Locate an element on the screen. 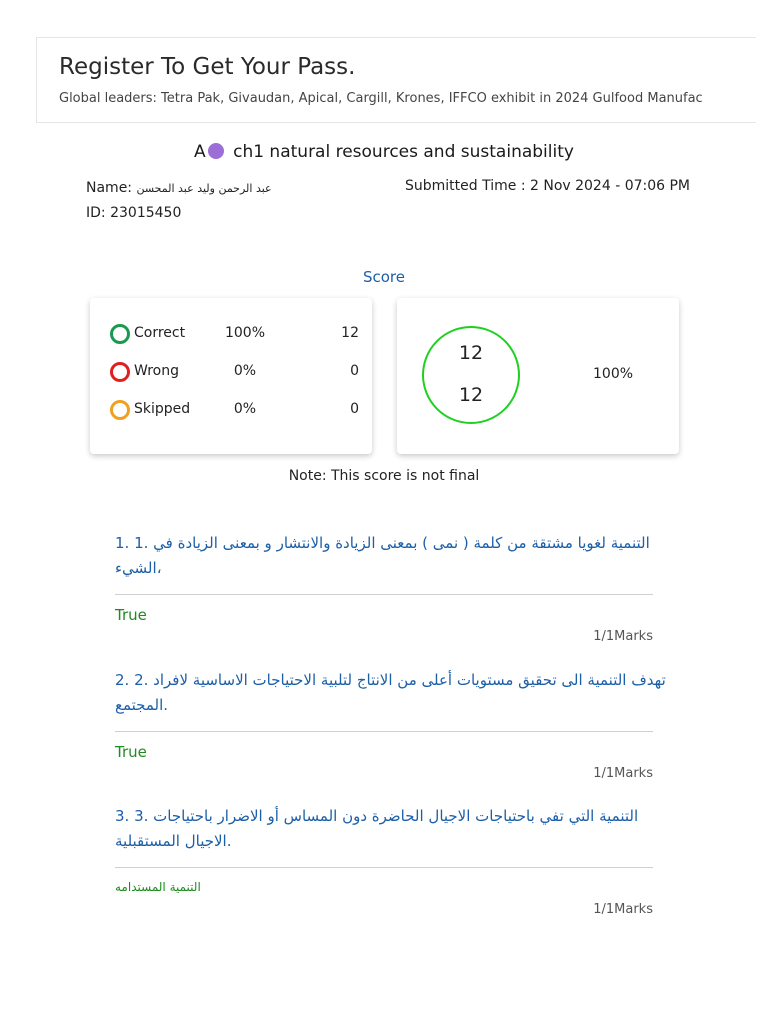 Image resolution: width=768 pixels, height=1024 pixels. total-percent: 100% is located at coordinates (613, 374).